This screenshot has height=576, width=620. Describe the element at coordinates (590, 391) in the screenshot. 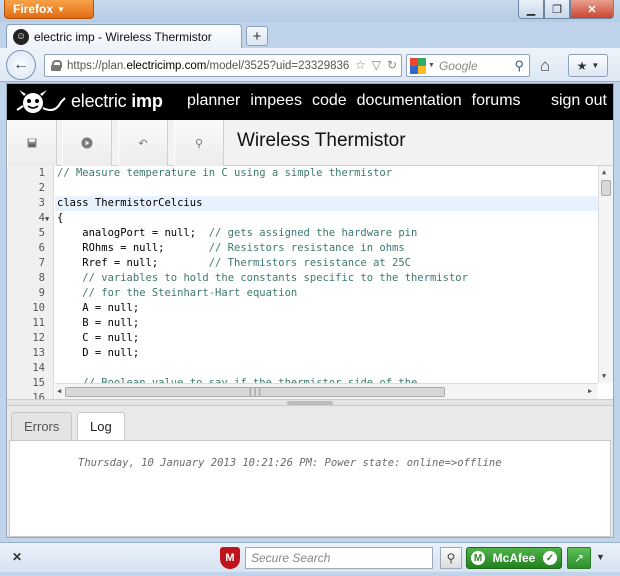

I see `scroll-right-icon: ▶` at that location.